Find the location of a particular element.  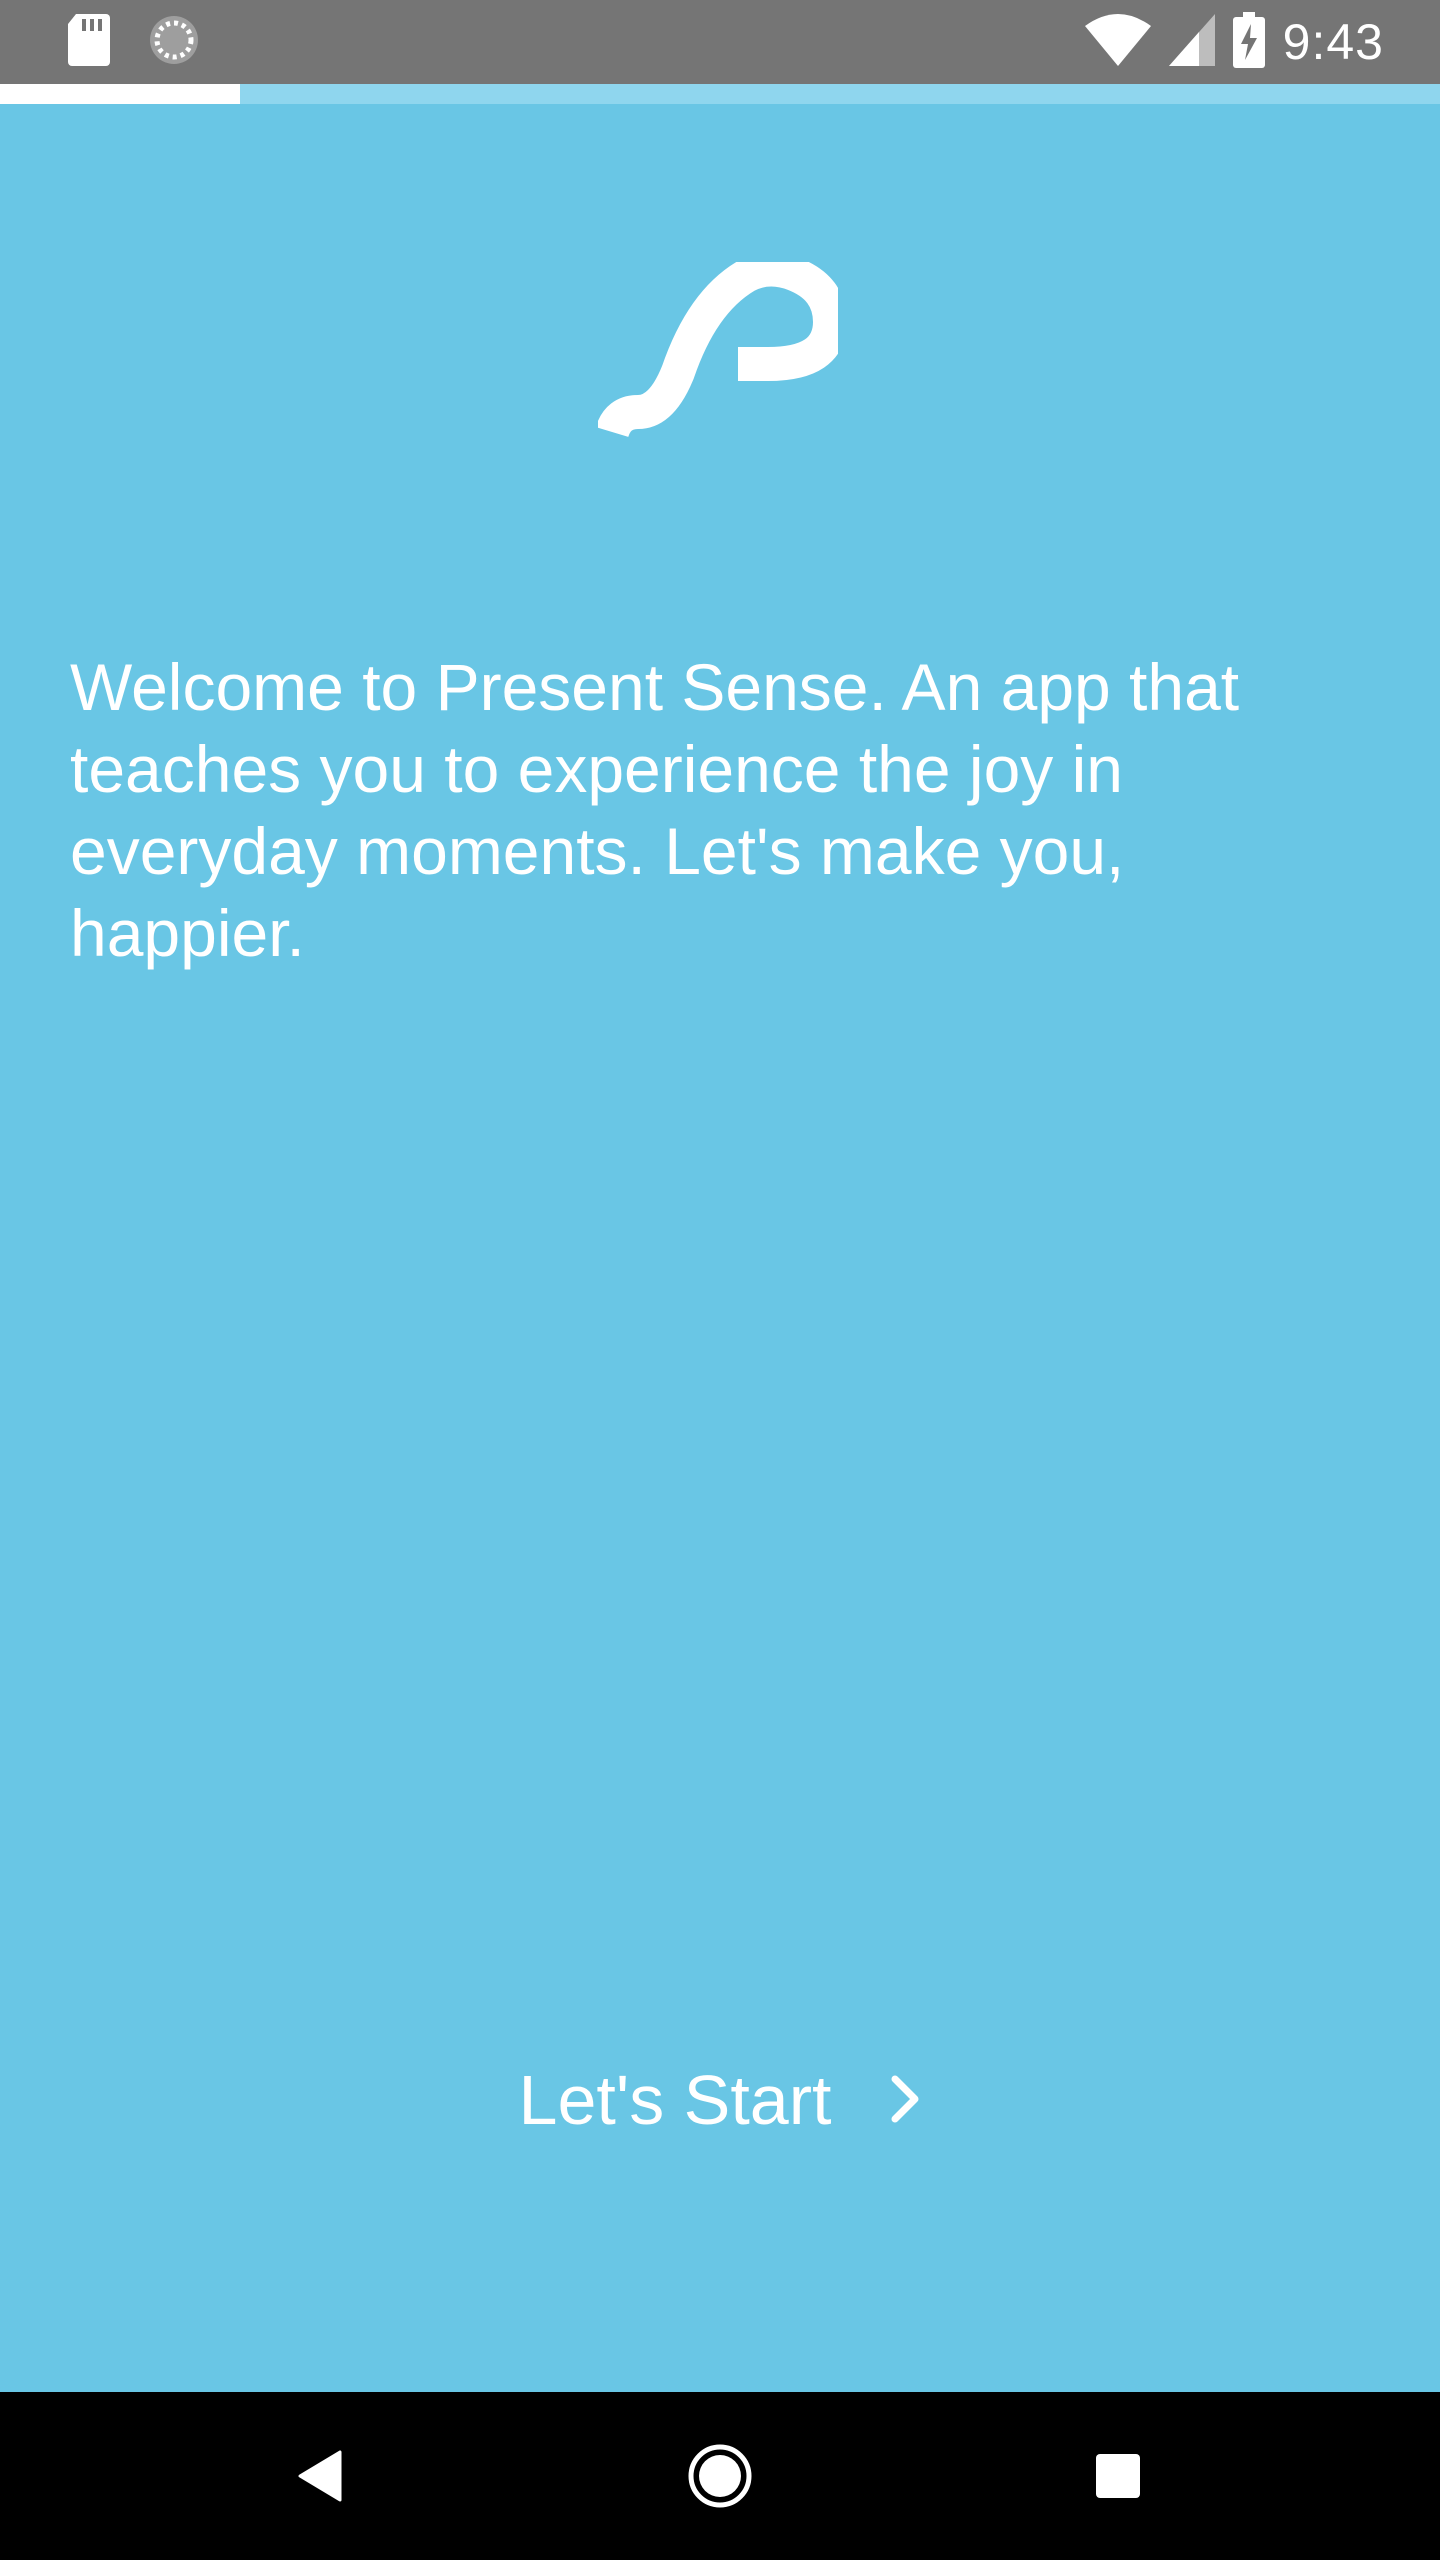

present-sense-logo-icon is located at coordinates (721, 352).